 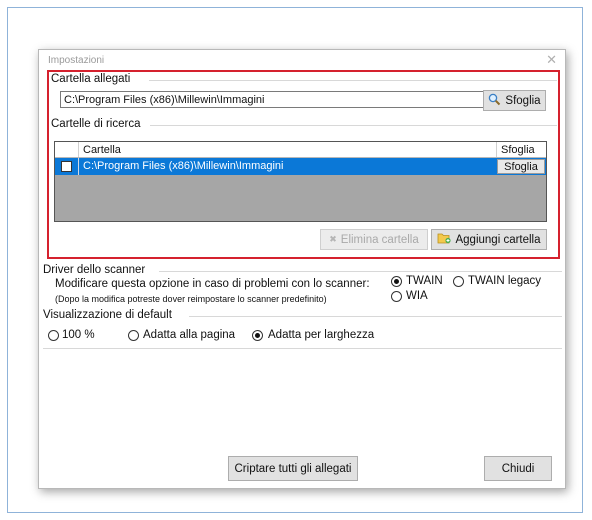 I want to click on fit-page-label: Adatta alla pagina, so click(x=189, y=335).